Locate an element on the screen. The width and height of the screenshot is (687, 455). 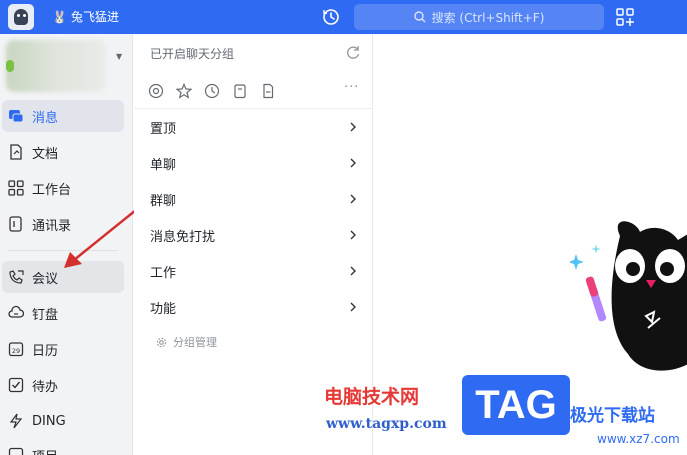
group-label: 群聊 is located at coordinates (163, 201).